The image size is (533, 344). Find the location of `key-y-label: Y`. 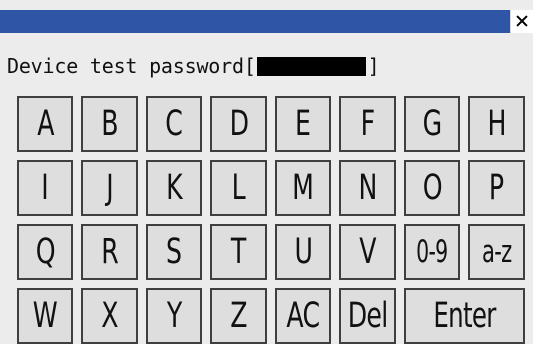

key-y-label: Y is located at coordinates (174, 316).